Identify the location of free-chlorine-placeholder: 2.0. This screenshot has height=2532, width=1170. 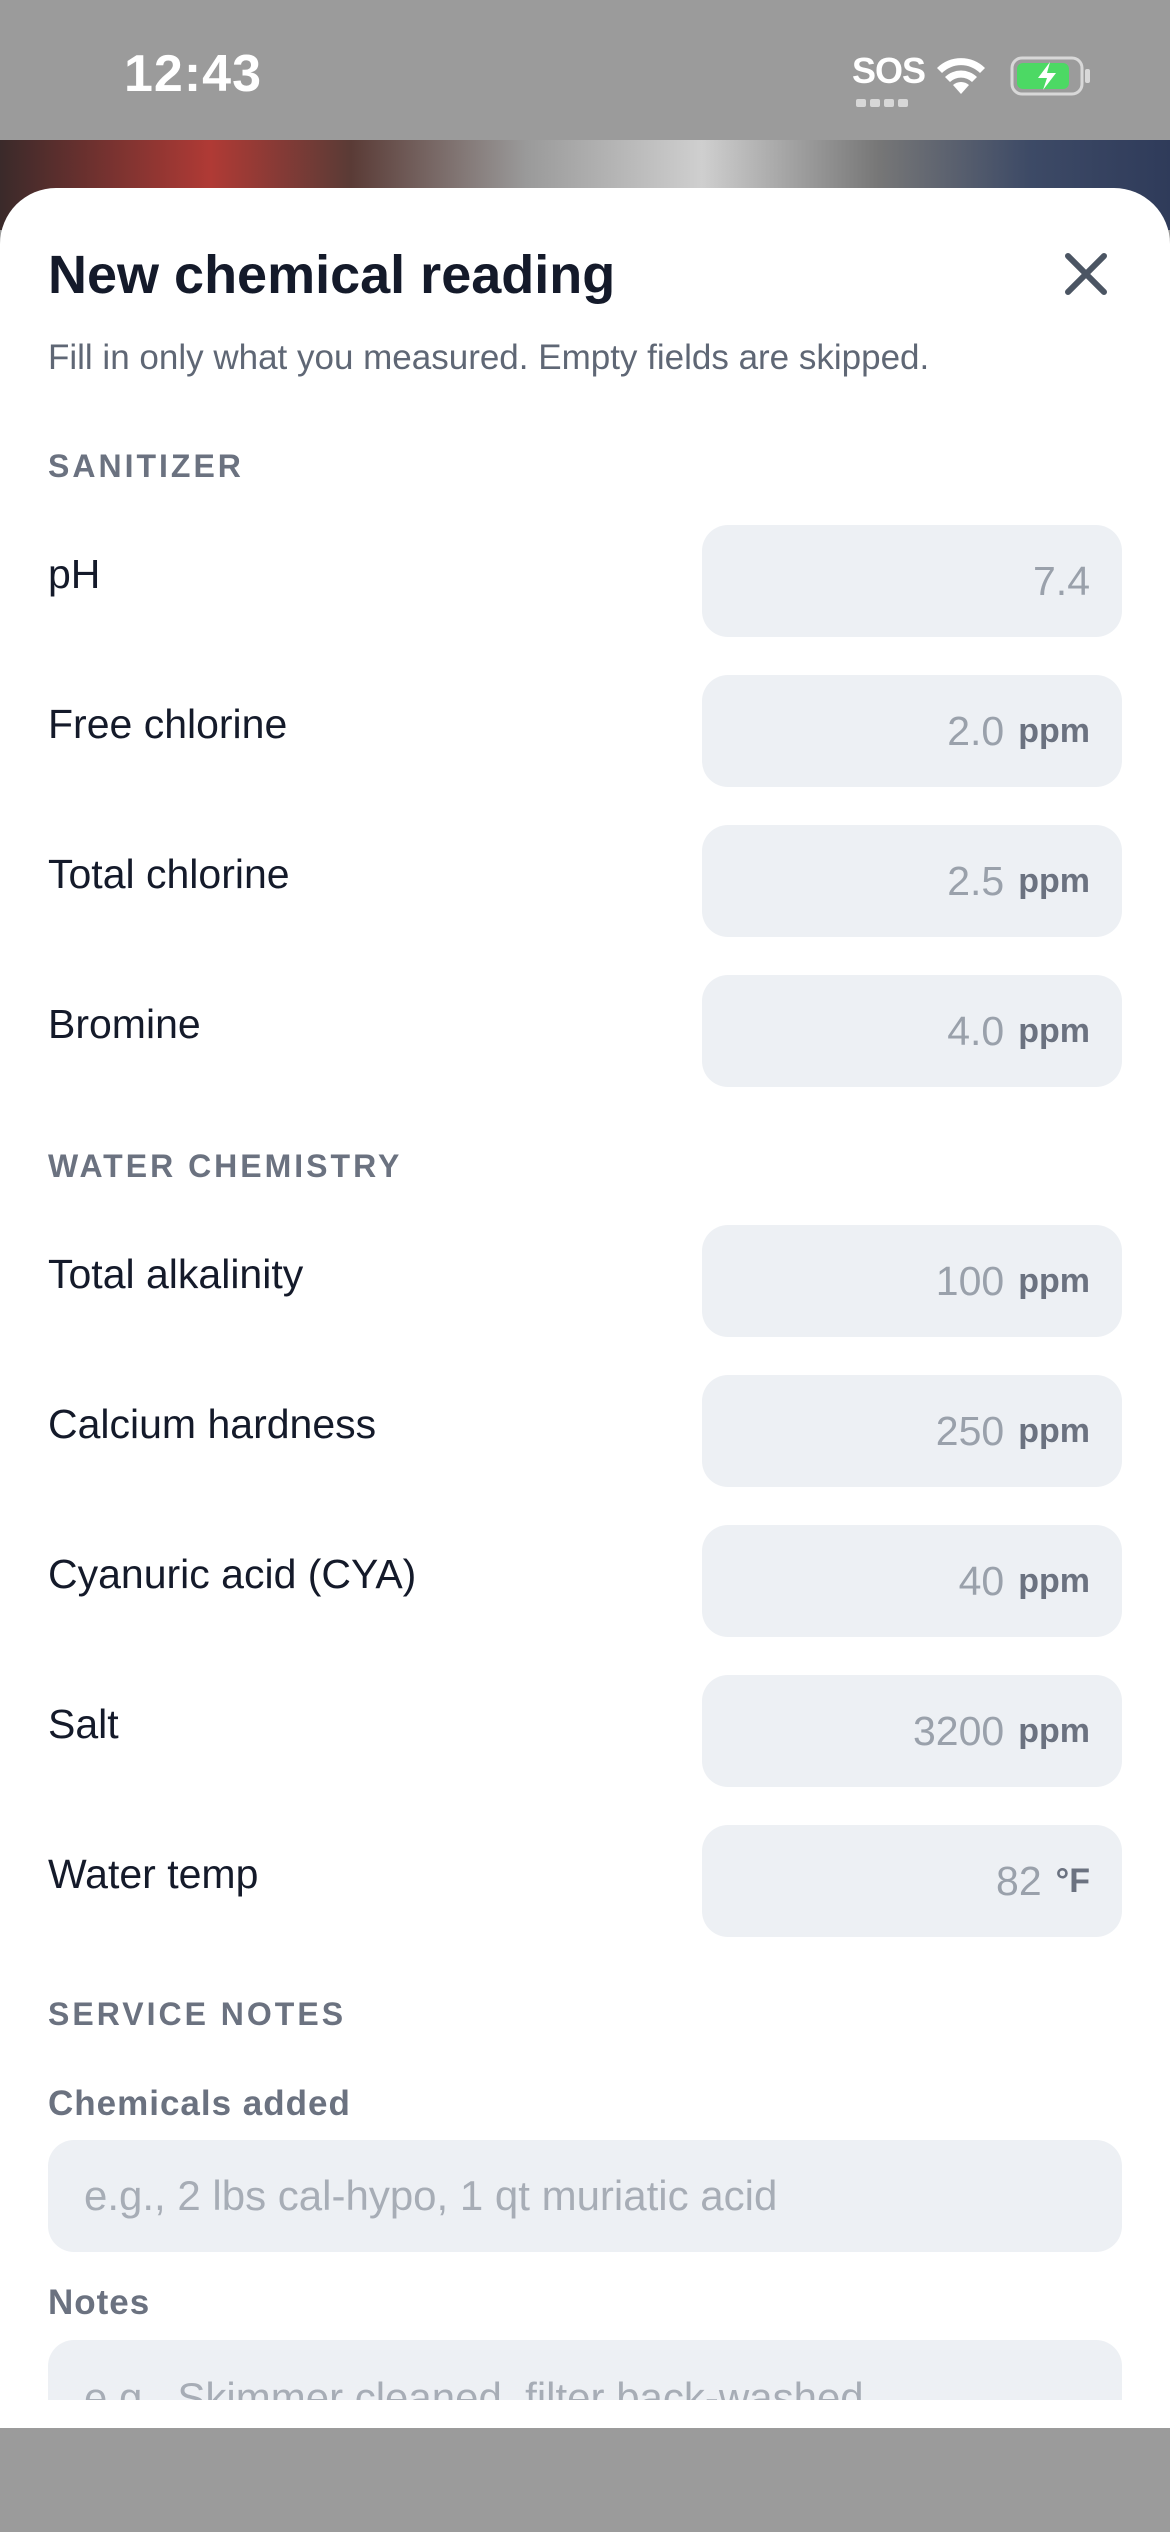
(976, 730).